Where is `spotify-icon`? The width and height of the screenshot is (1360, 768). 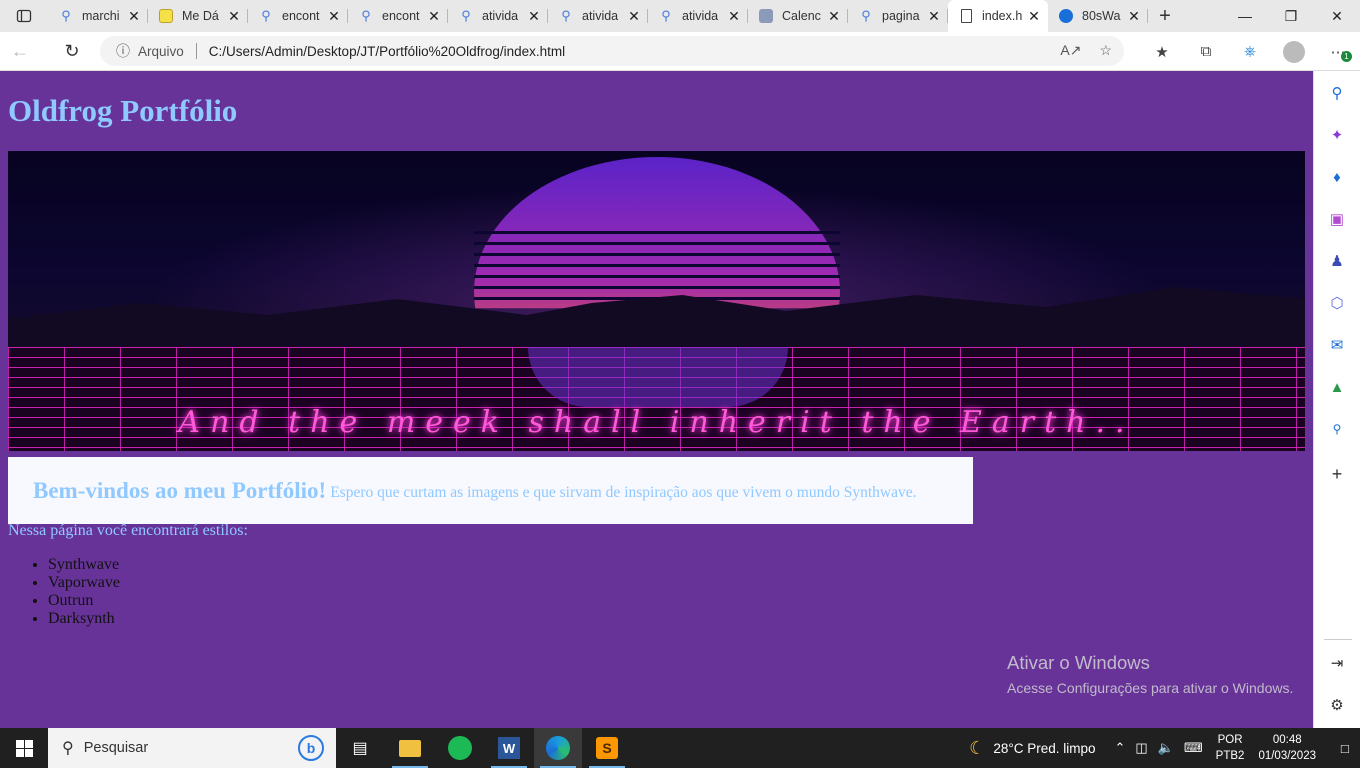
spotify-icon is located at coordinates (460, 748).